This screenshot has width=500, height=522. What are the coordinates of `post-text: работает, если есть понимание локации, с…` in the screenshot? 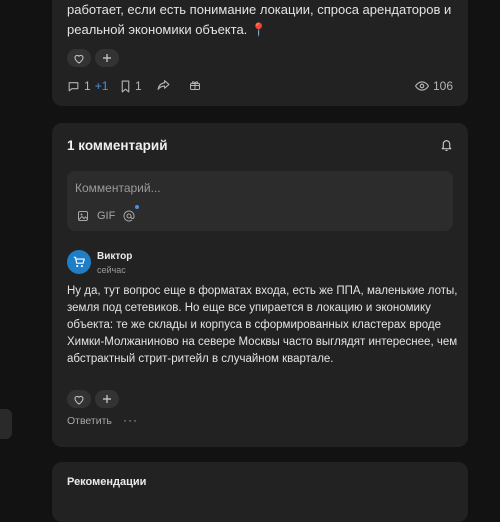 It's located at (259, 19).